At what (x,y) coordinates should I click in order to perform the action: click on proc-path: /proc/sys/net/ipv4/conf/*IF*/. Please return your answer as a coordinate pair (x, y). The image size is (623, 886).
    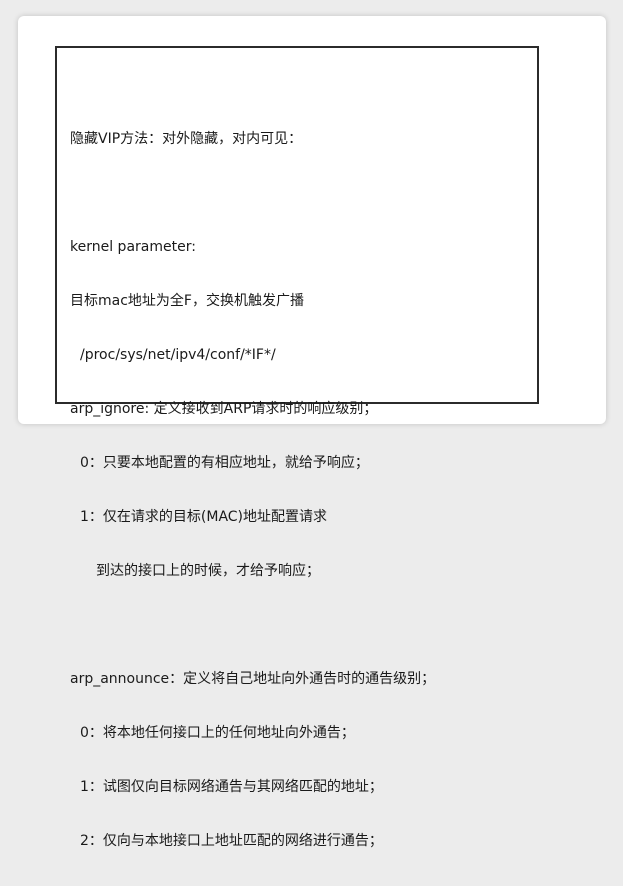
    Looking at the image, I should click on (178, 355).